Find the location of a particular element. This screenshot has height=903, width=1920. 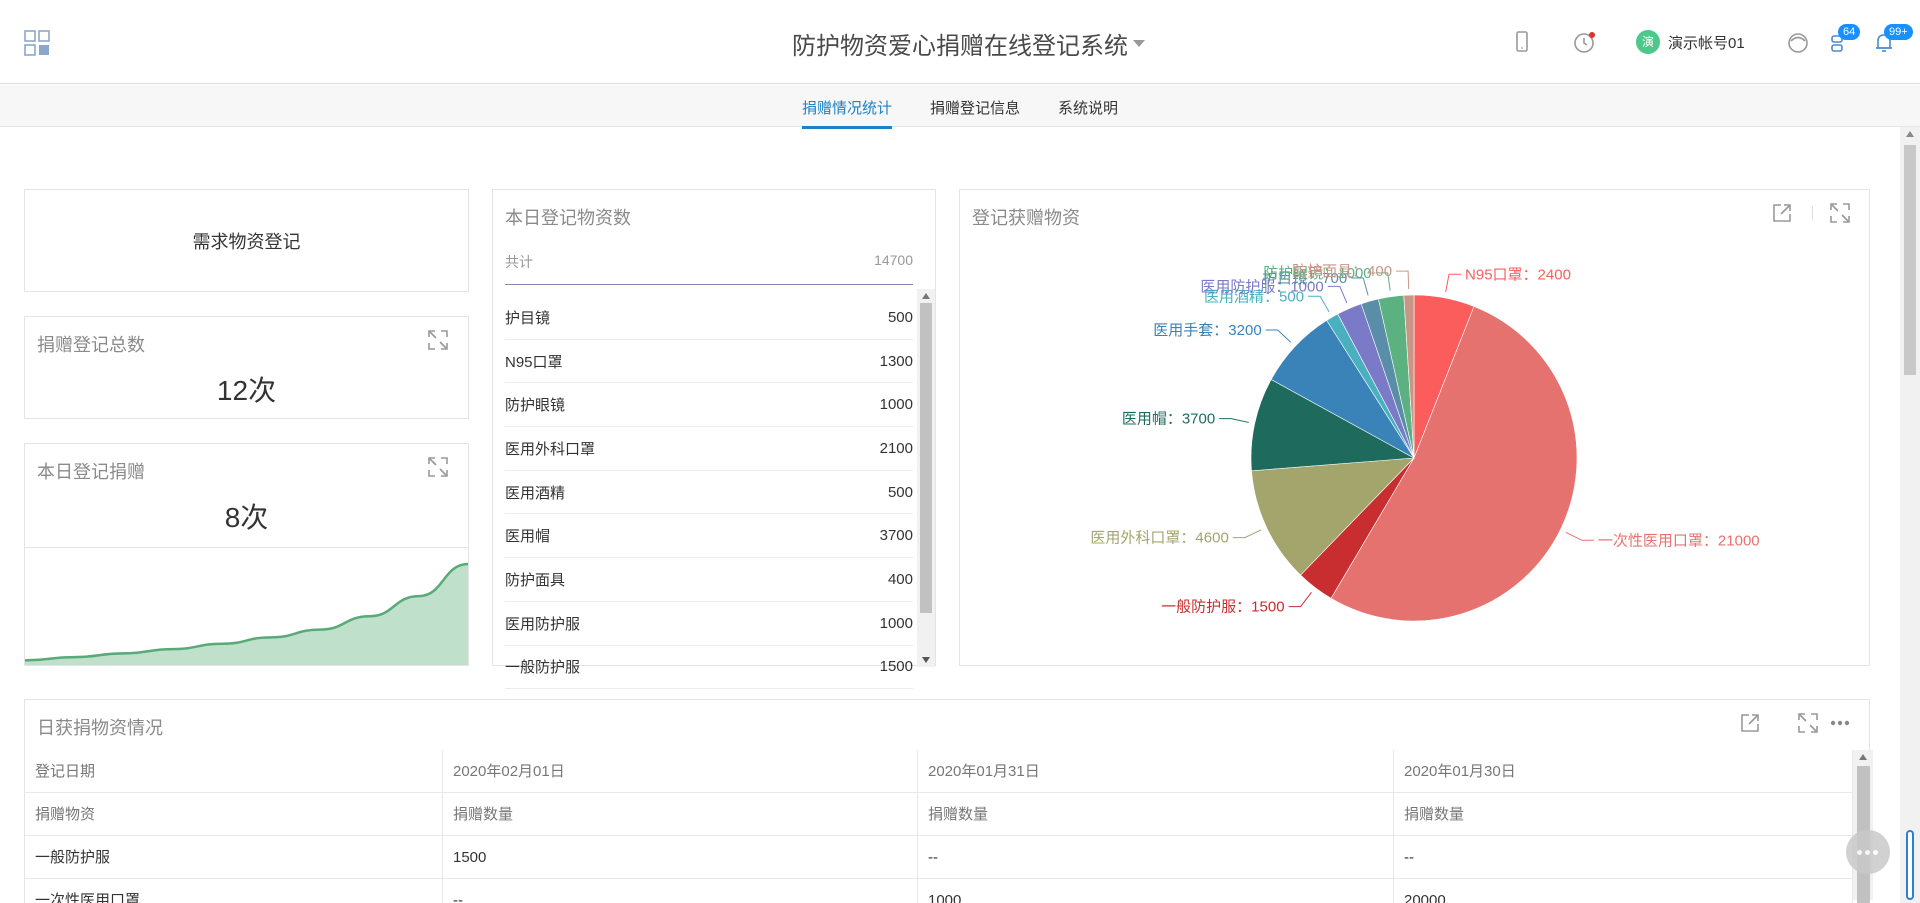

item-name: N95口罩 is located at coordinates (534, 362).